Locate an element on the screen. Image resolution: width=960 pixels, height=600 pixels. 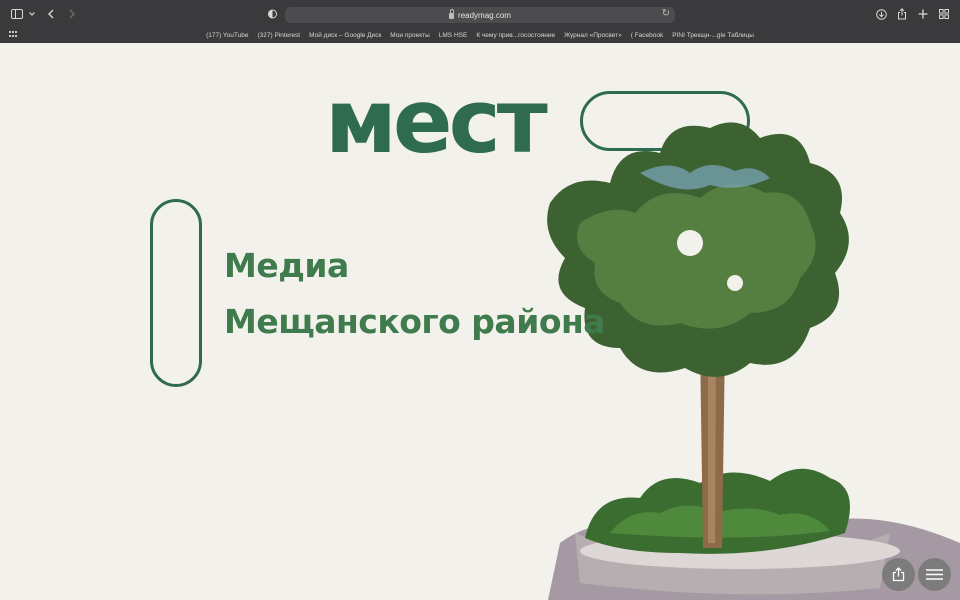
menu-button is located at coordinates (934, 574).